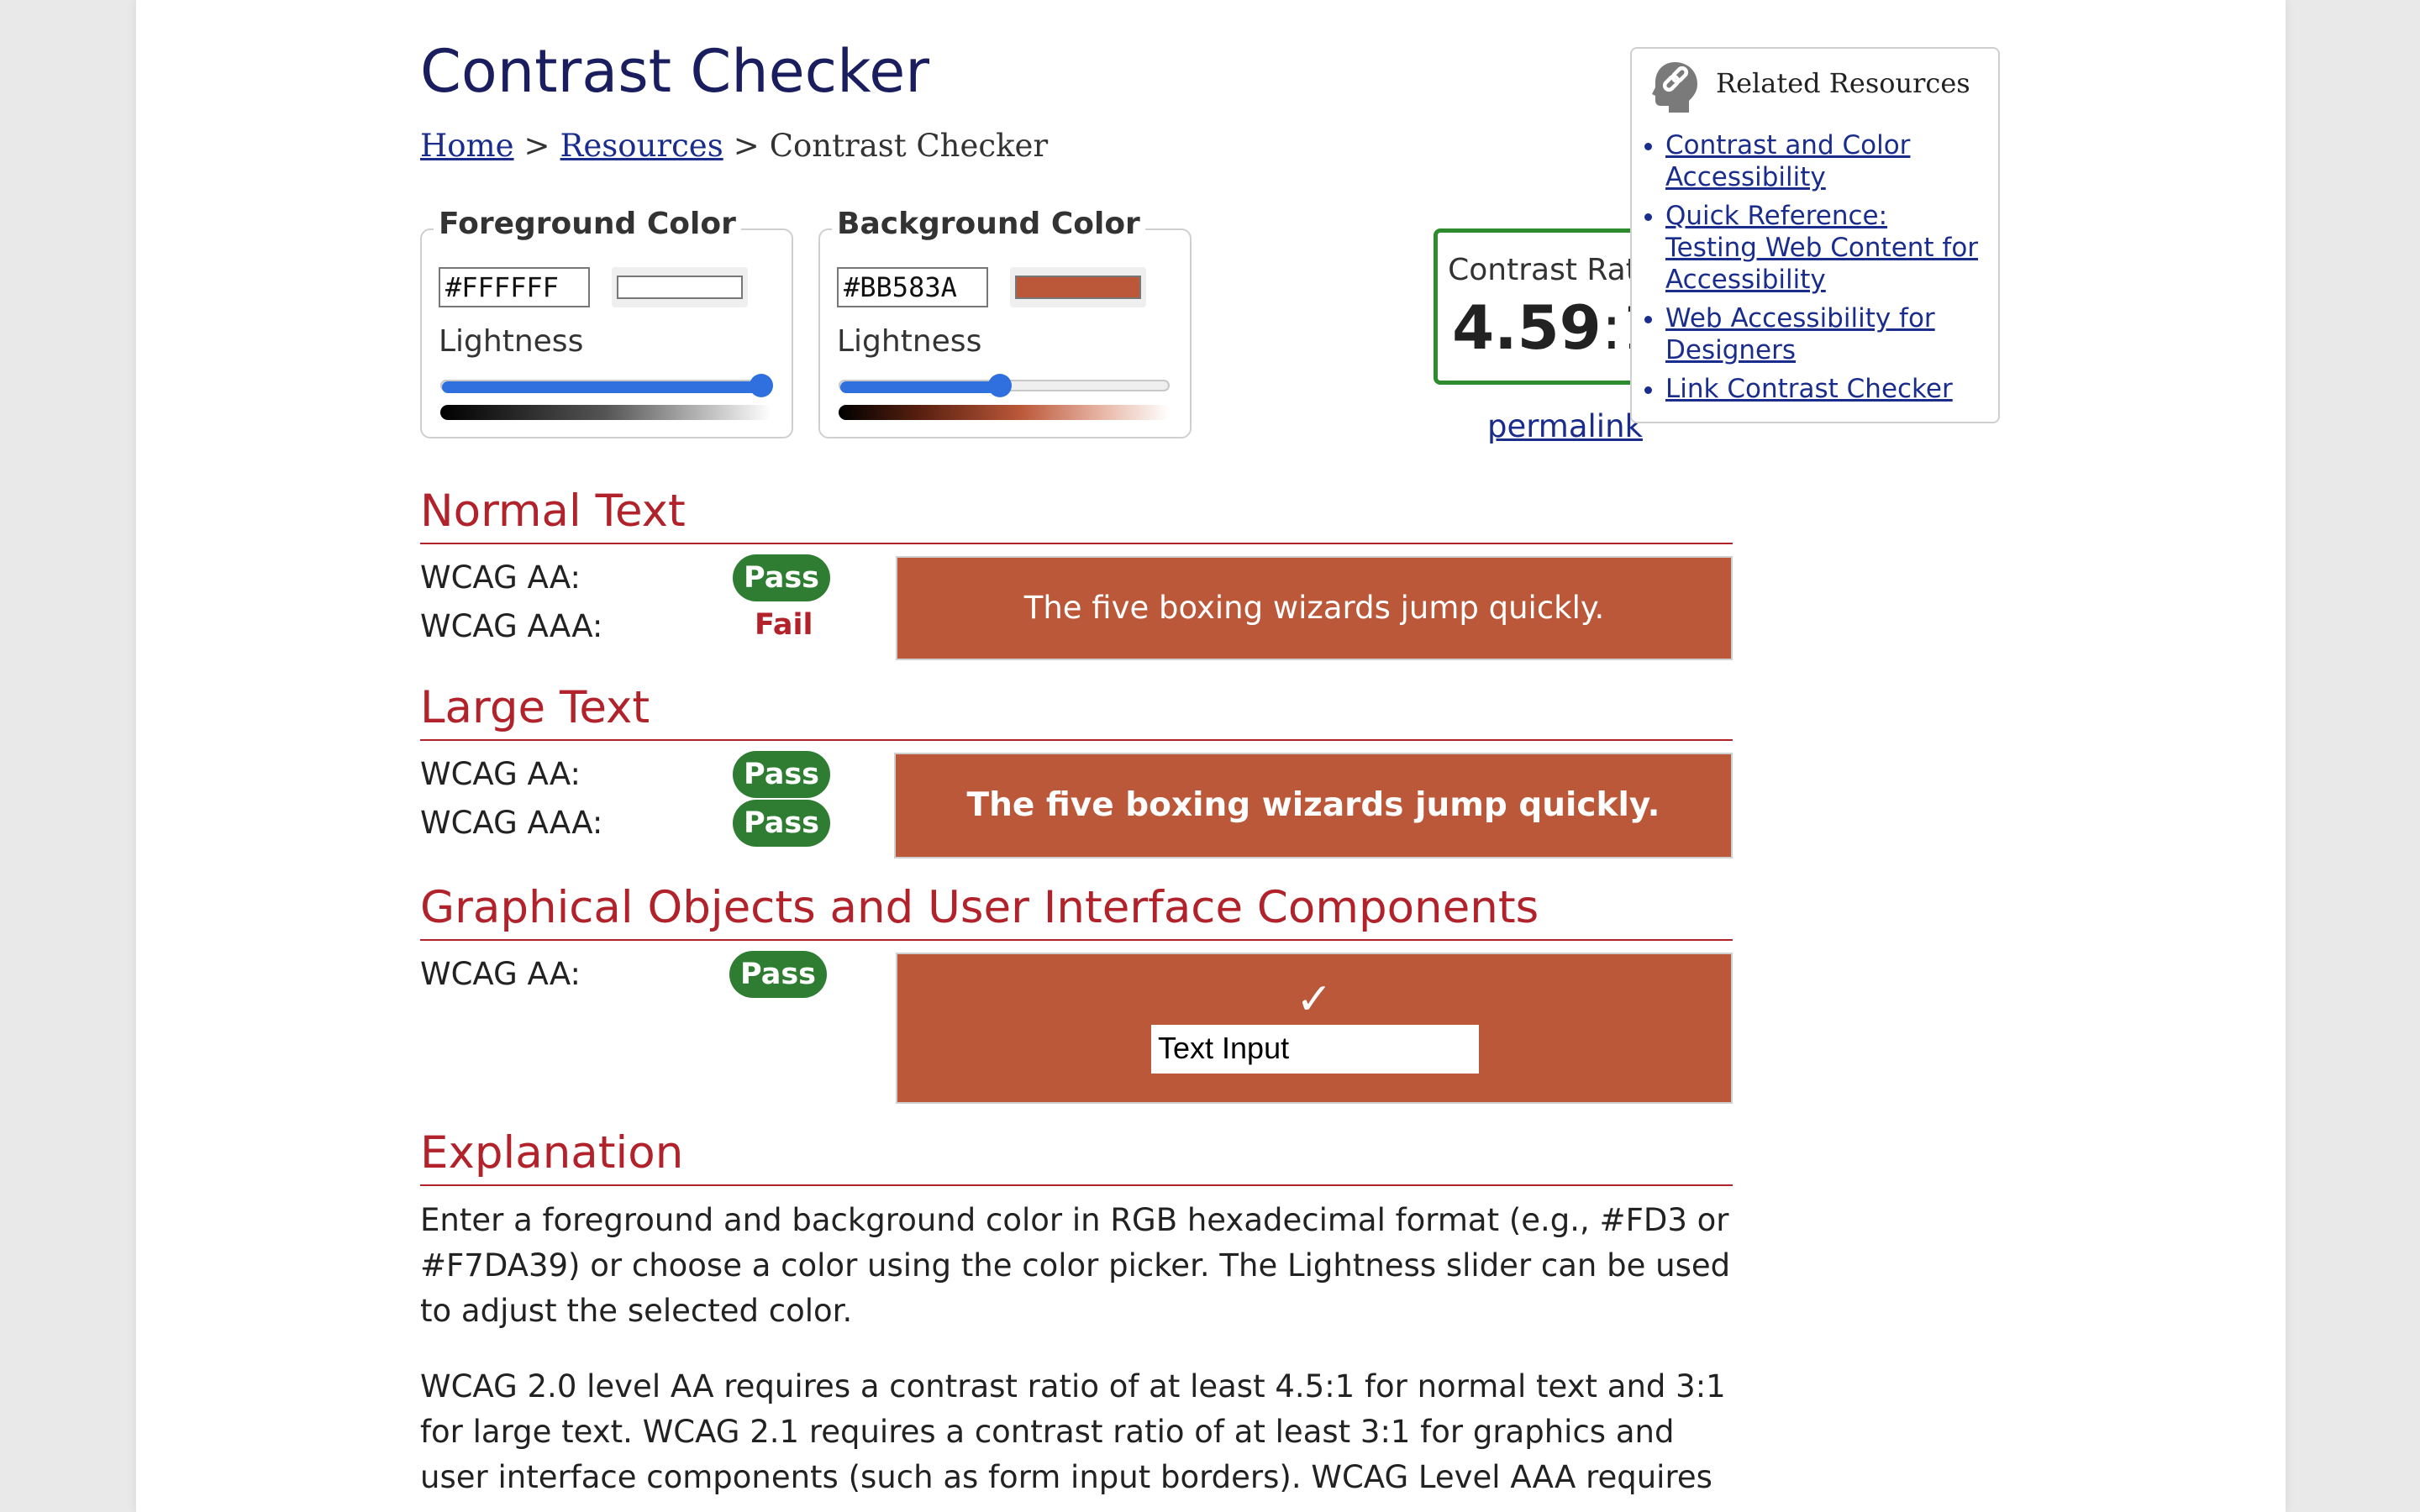 This screenshot has width=2420, height=1512. What do you see at coordinates (784, 625) in the screenshot?
I see `normal-aaa-fail-badge: Fail` at bounding box center [784, 625].